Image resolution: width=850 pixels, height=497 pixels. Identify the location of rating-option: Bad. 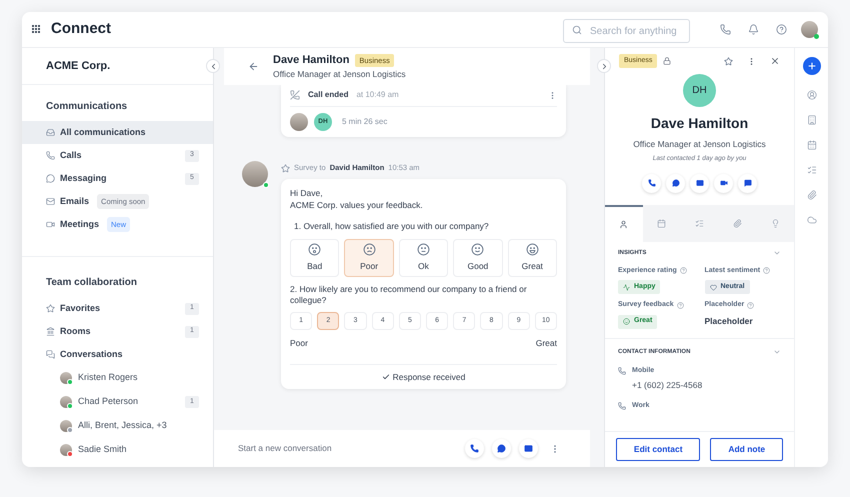
(315, 257).